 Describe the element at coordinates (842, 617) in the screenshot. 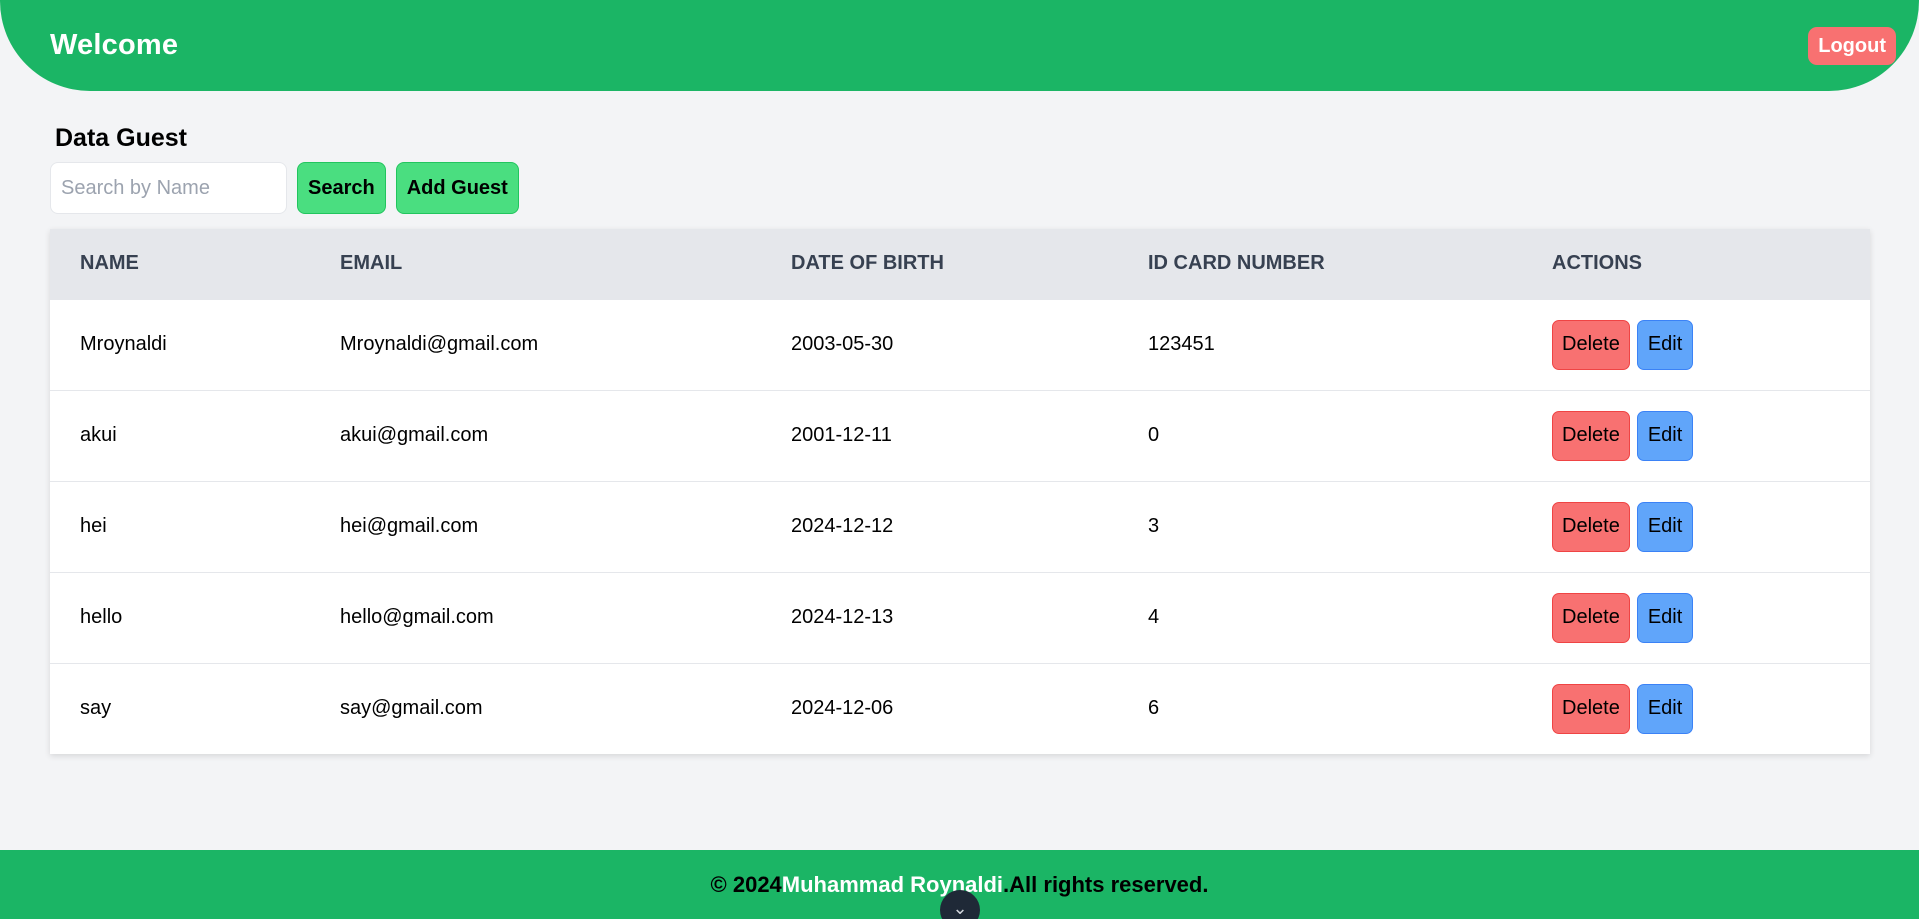

I see `cell-date-of-birth: 2024-12-13` at that location.